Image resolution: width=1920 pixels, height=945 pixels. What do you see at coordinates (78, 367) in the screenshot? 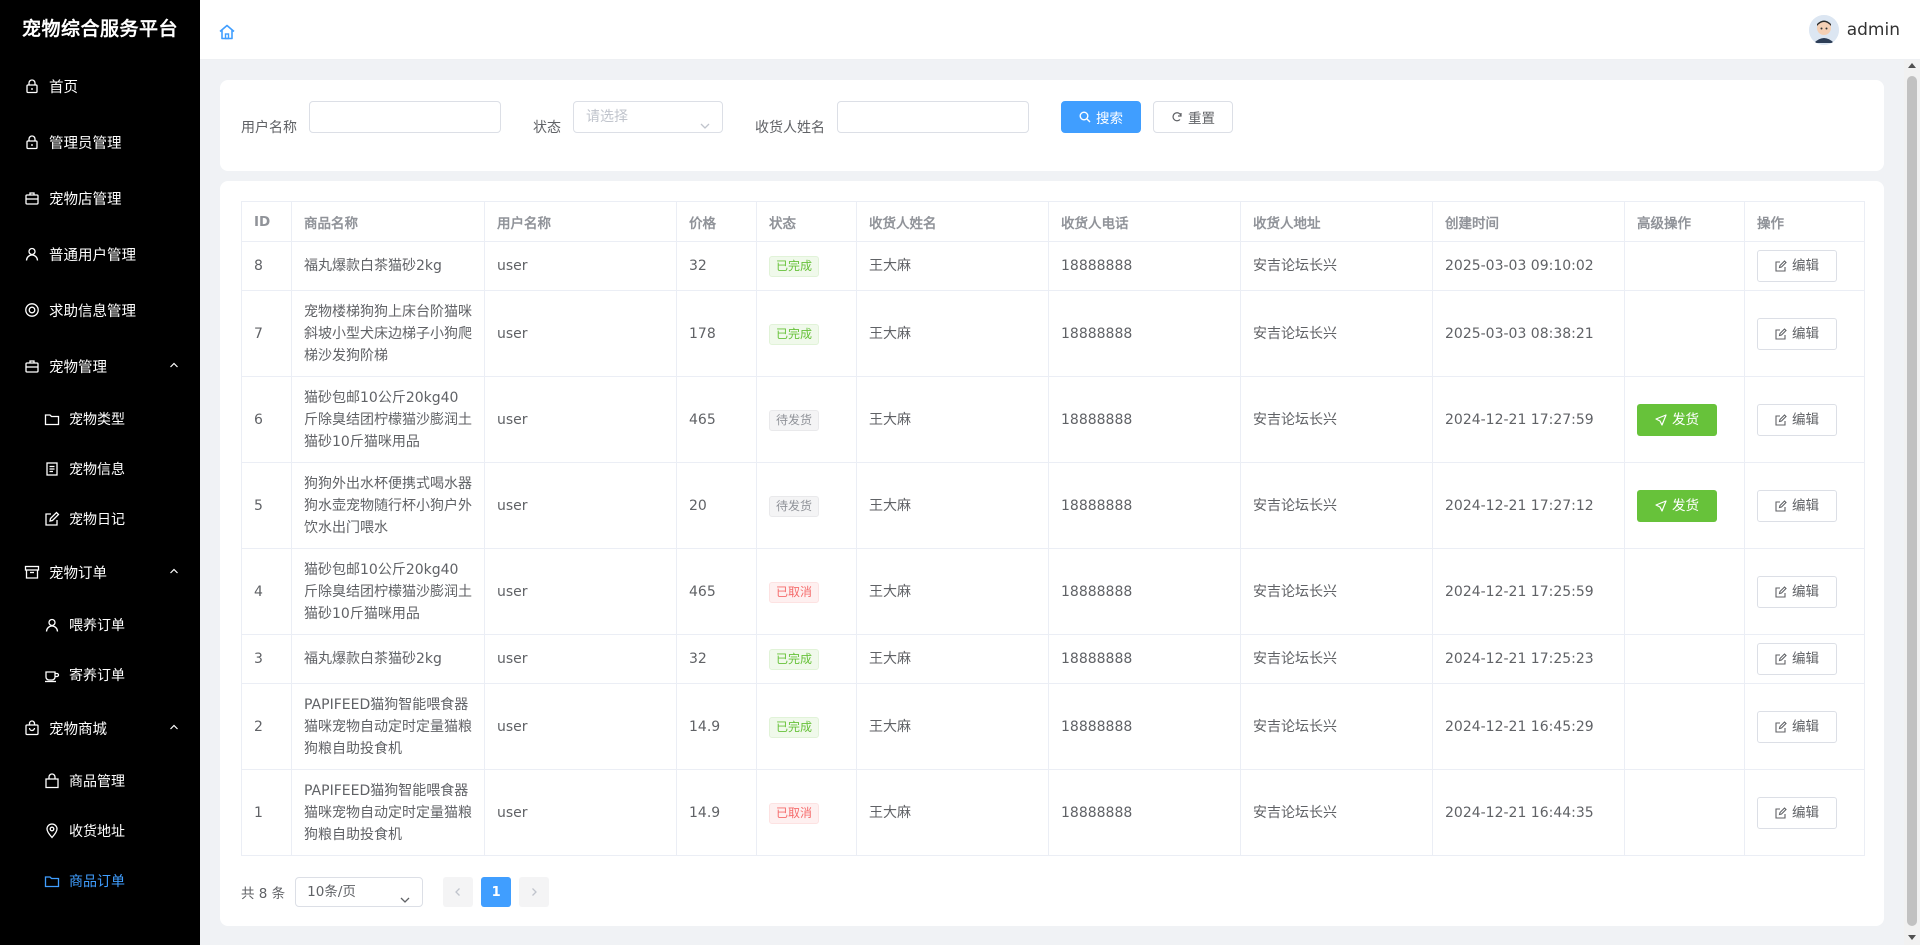
I see `sidebar-item-label: 宠物管理` at bounding box center [78, 367].